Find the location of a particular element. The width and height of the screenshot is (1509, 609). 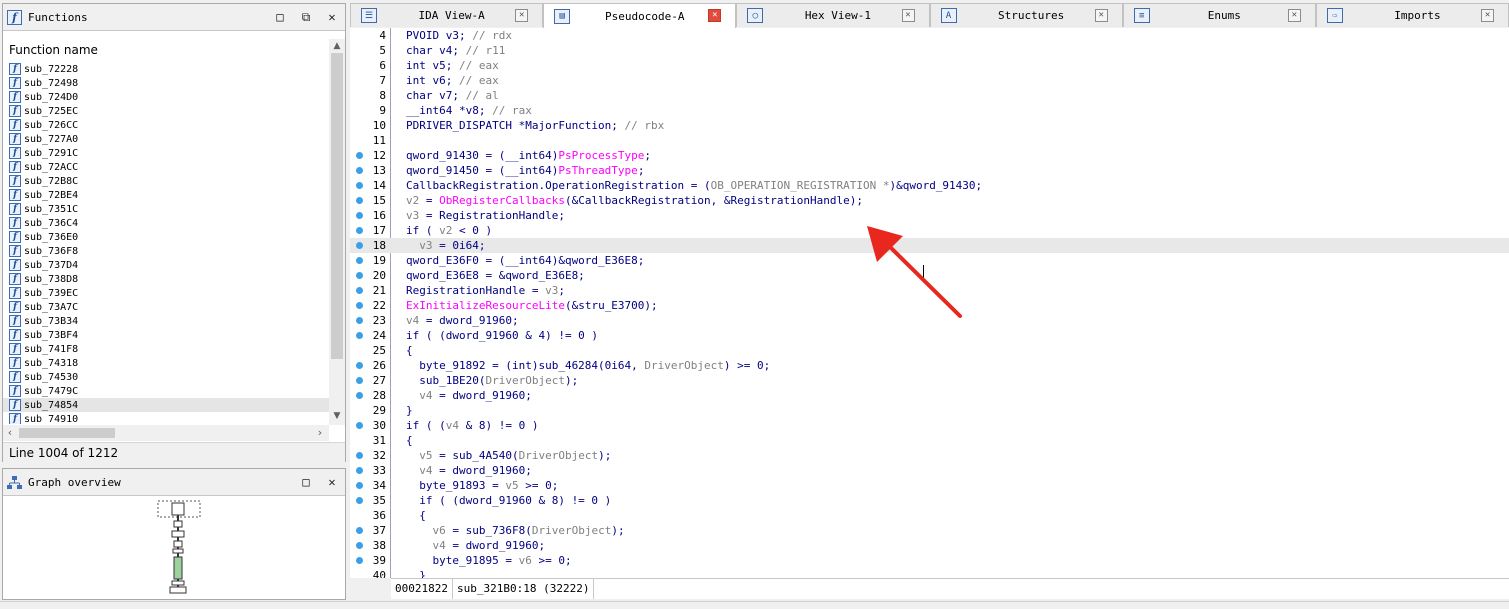

function-list-item: f sub_7479C is located at coordinates (166, 391).